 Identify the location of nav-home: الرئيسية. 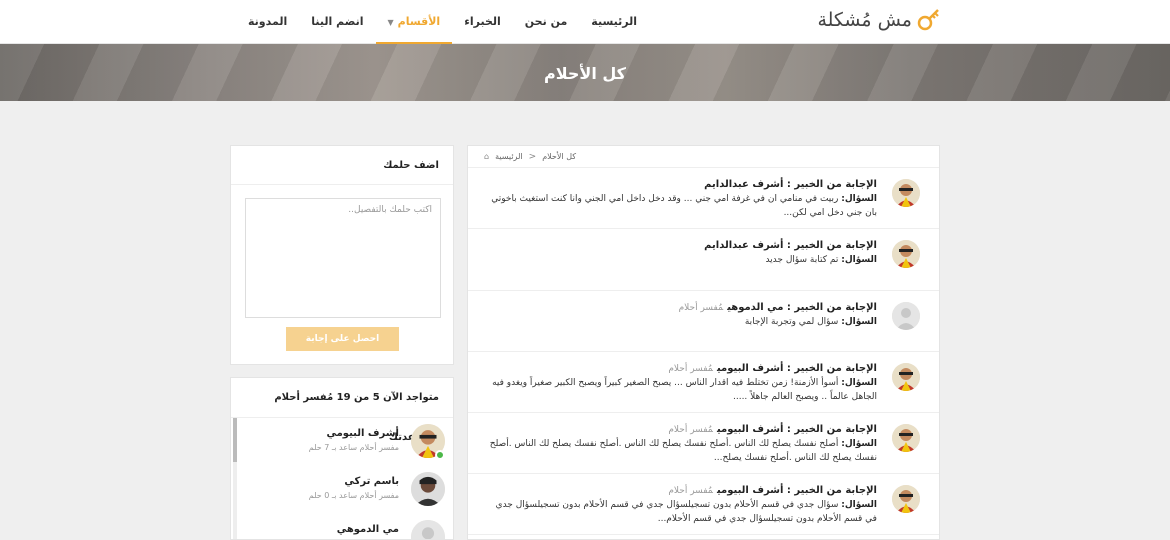
(614, 22).